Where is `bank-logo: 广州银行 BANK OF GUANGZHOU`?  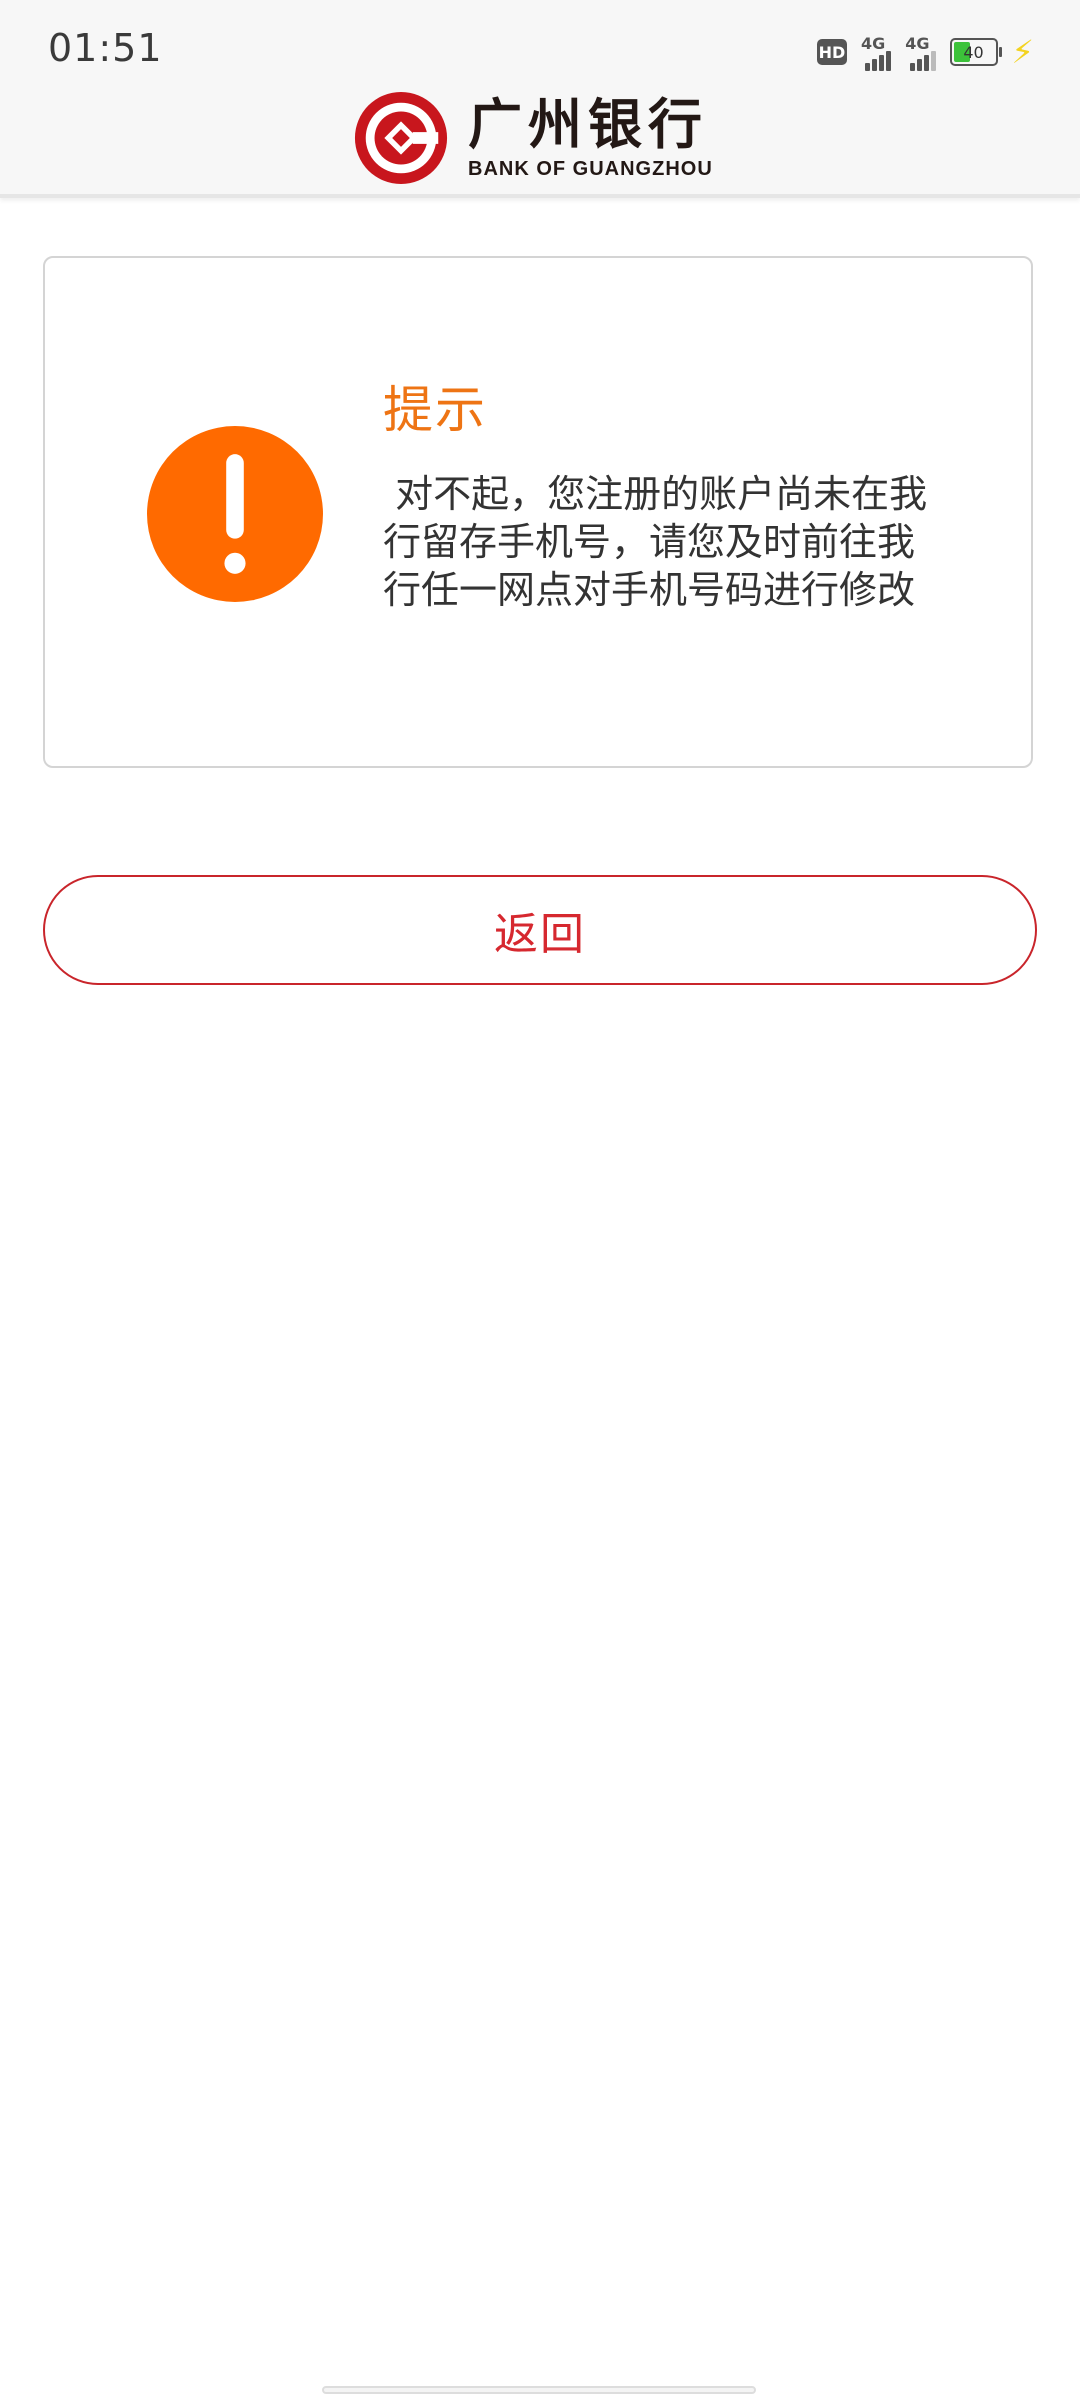
bank-logo: 广州银行 BANK OF GUANGZHOU is located at coordinates (532, 138).